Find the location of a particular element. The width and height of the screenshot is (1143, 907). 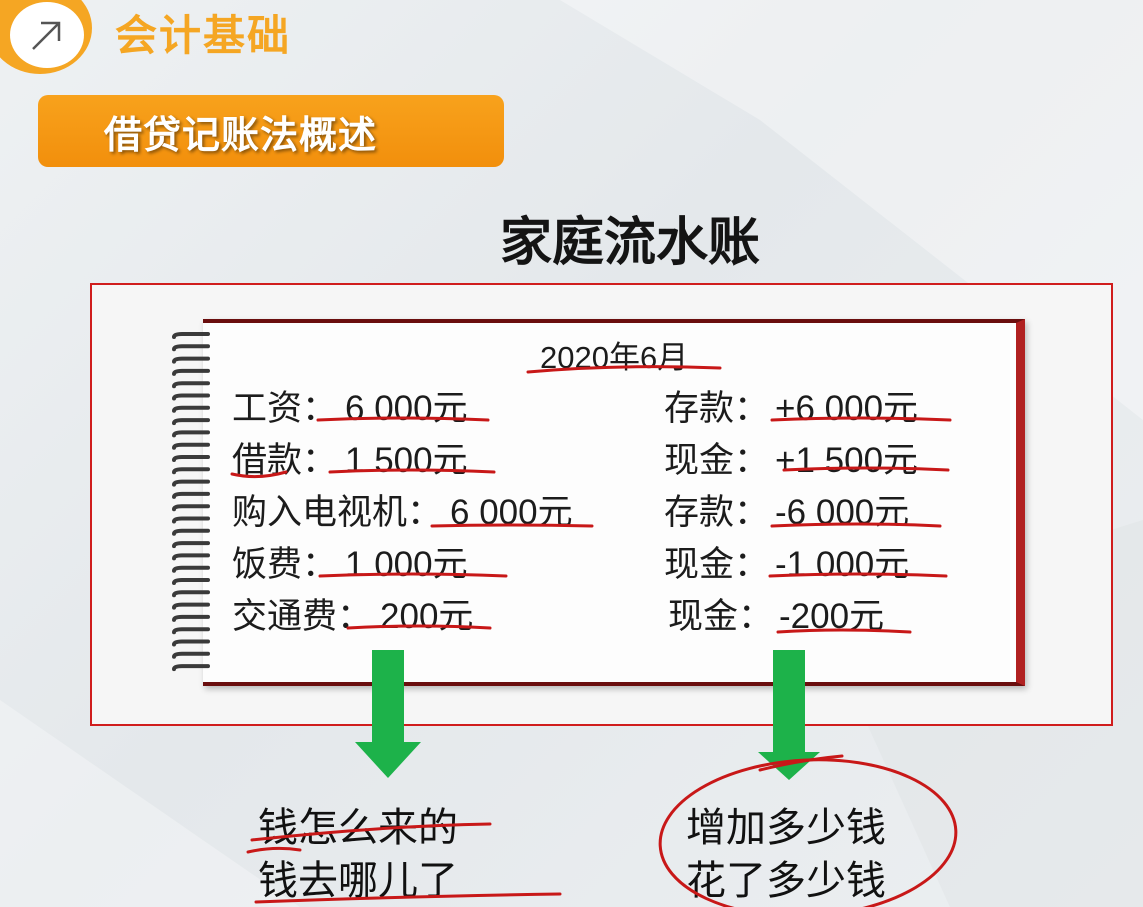

ledger-row-right-3: 存款： -6 000元 is located at coordinates (786, 509).